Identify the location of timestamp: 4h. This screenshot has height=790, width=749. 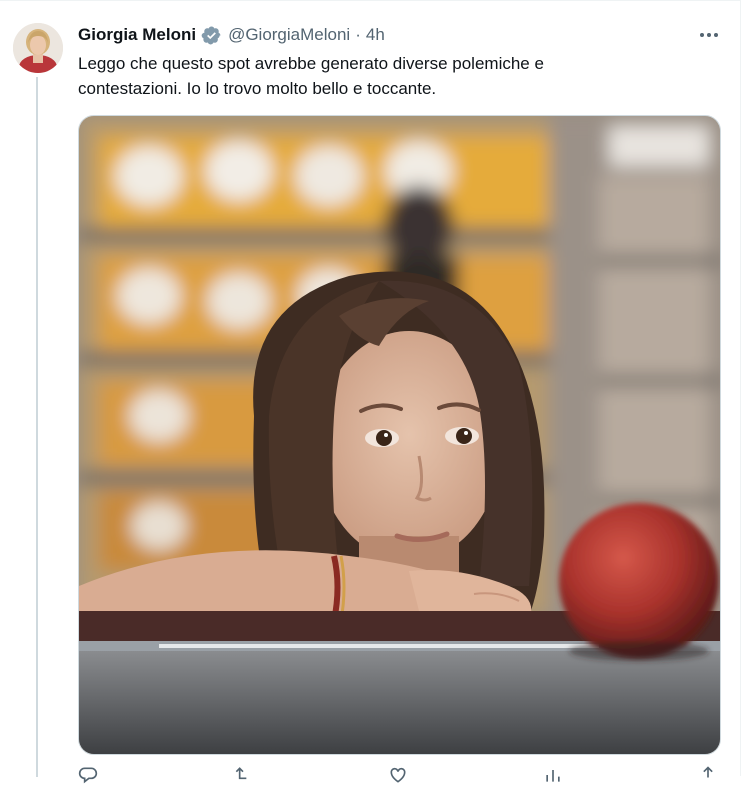
(375, 35).